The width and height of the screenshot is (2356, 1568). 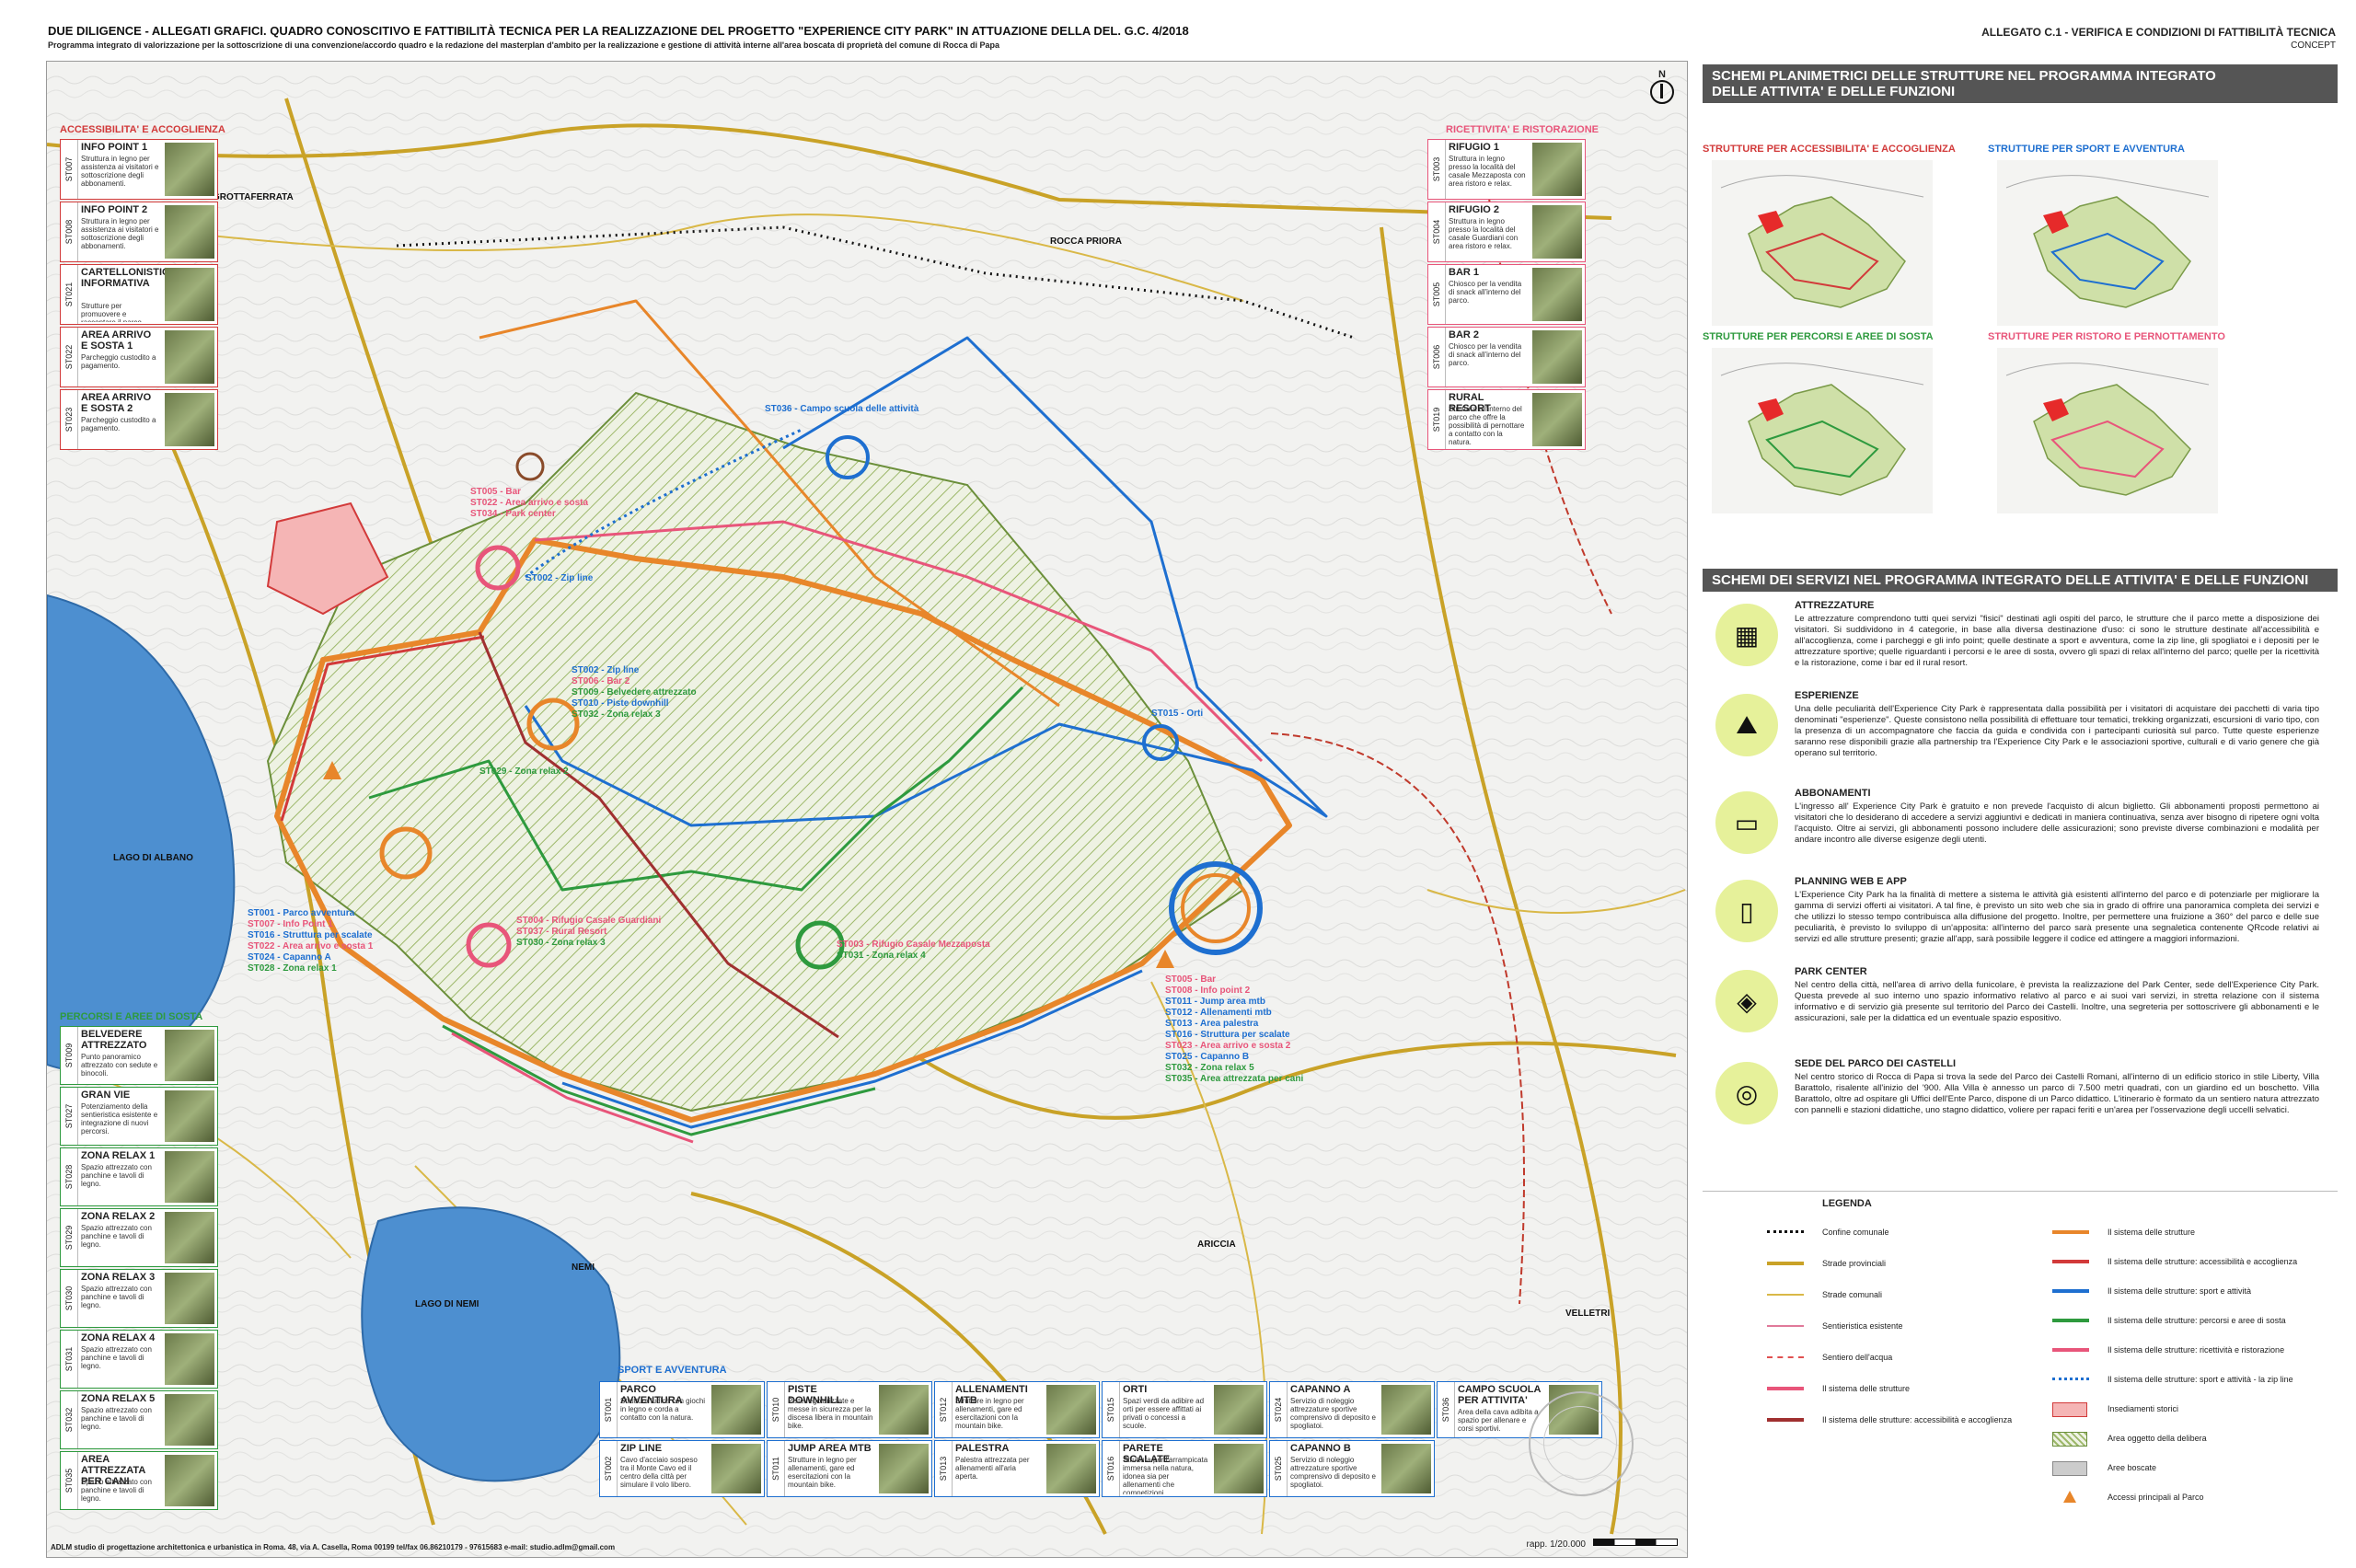 I want to click on structure-code-label: ST030, so click(x=69, y=1298).